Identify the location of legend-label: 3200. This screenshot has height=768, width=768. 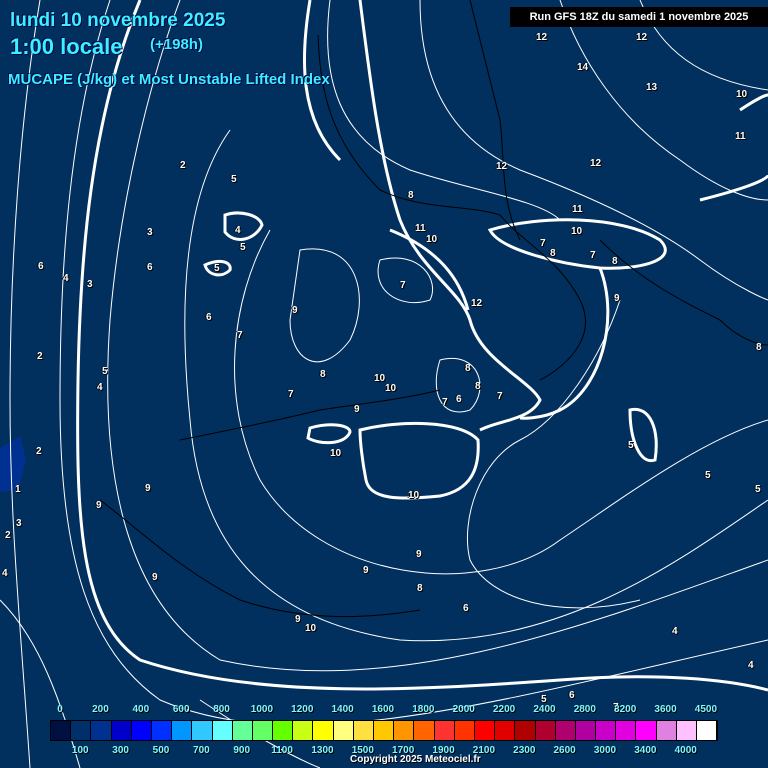
(625, 709).